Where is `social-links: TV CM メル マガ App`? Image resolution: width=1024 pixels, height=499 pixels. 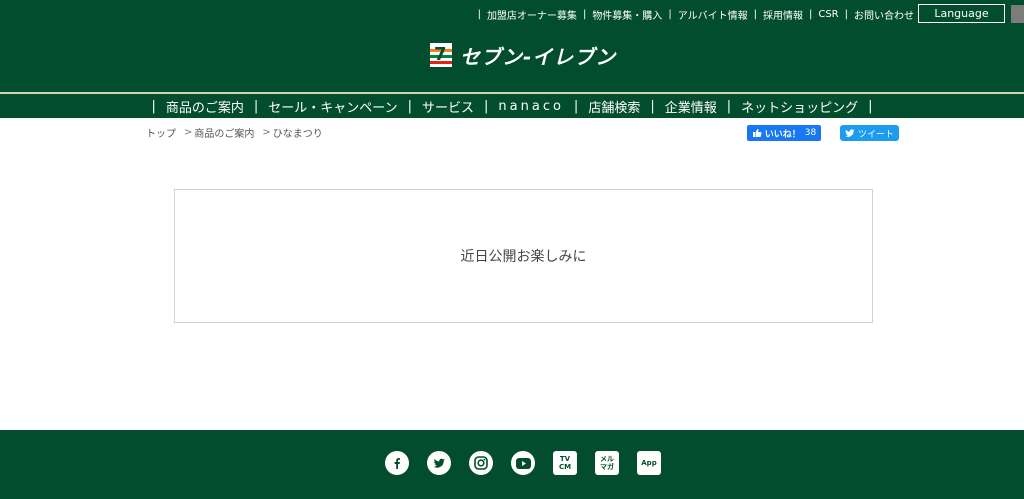
social-links: TV CM メル マガ App is located at coordinates (532, 463).